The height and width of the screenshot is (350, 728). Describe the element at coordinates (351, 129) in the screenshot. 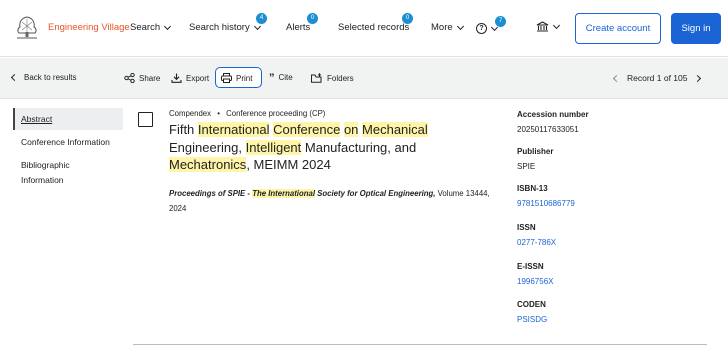

I see `title-highlight: on` at that location.